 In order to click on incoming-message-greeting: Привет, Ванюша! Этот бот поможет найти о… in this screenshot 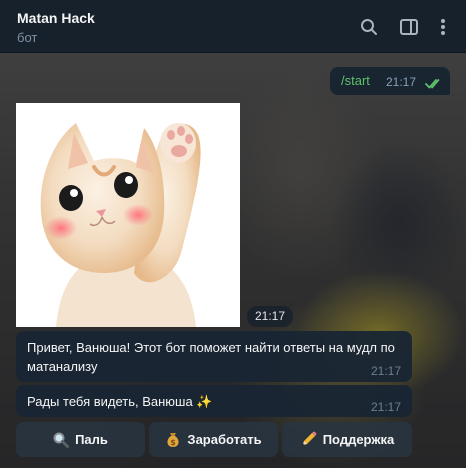, I will do `click(214, 356)`.